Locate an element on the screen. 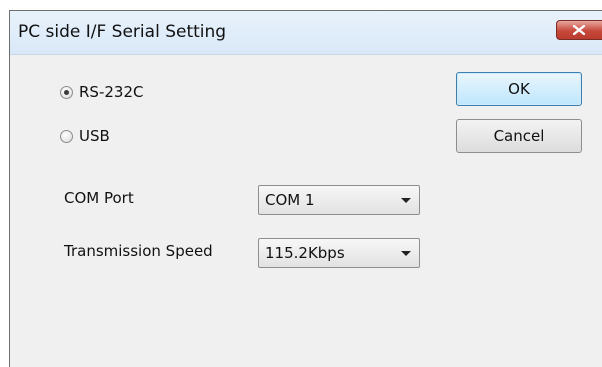  transmission-speed-label: Transmission Speed is located at coordinates (138, 251).